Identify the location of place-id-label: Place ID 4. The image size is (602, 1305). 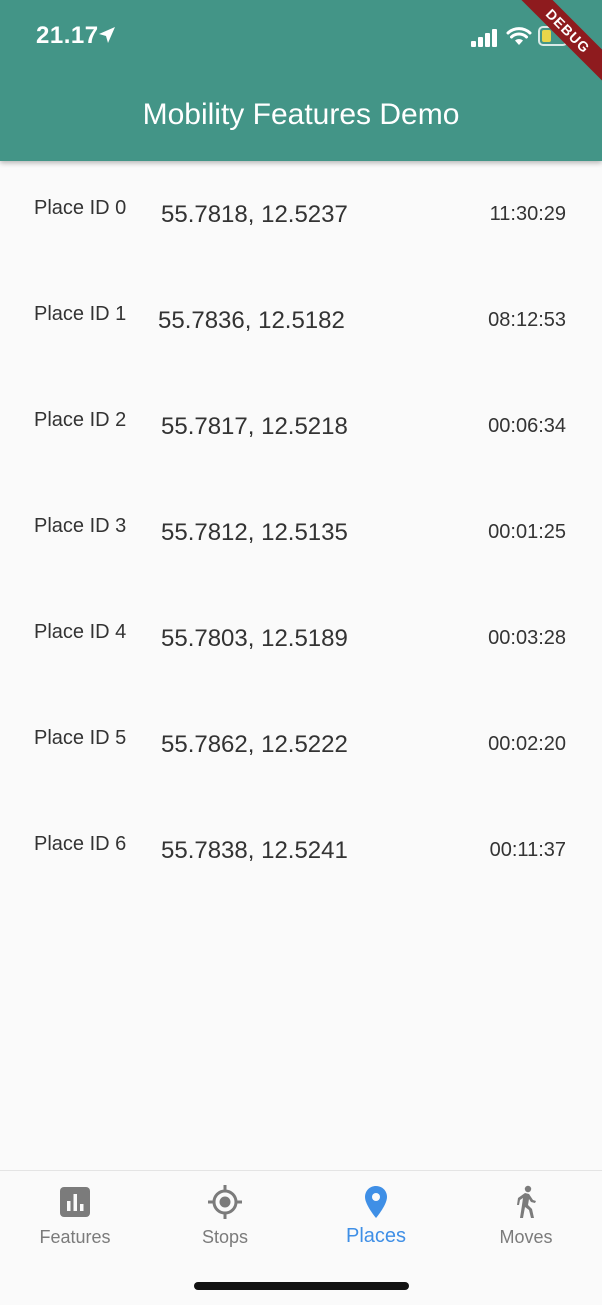
(80, 632).